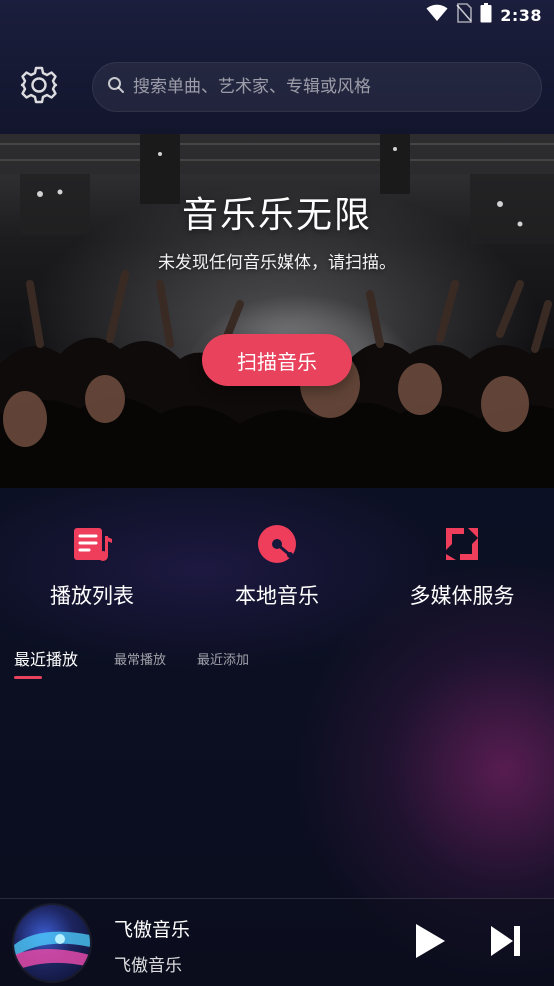 The width and height of the screenshot is (554, 986). What do you see at coordinates (277, 596) in the screenshot?
I see `feature-label: 本地音乐` at bounding box center [277, 596].